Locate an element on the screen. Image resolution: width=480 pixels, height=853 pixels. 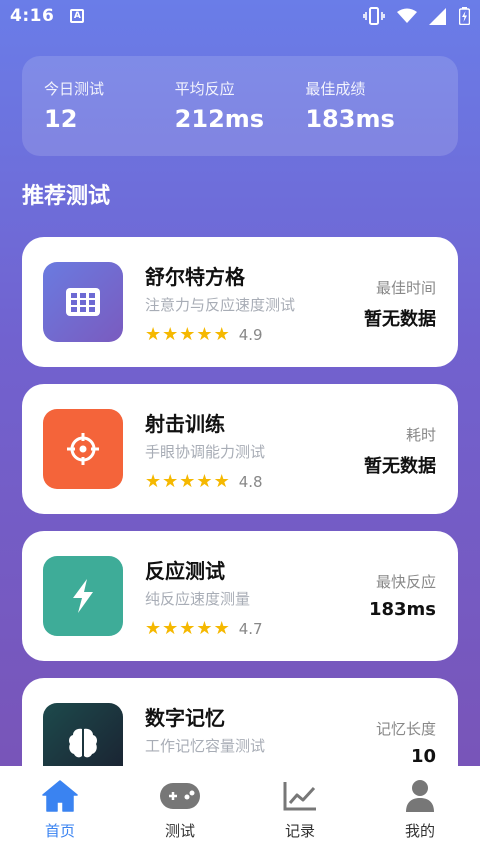
wifi-icon is located at coordinates (407, 16).